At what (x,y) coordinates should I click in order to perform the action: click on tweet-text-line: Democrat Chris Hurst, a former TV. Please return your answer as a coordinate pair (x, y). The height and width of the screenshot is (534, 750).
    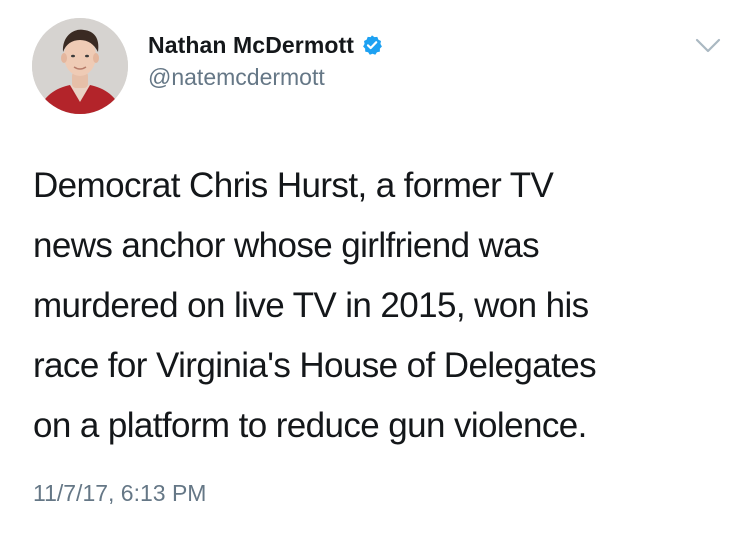
    Looking at the image, I should click on (293, 185).